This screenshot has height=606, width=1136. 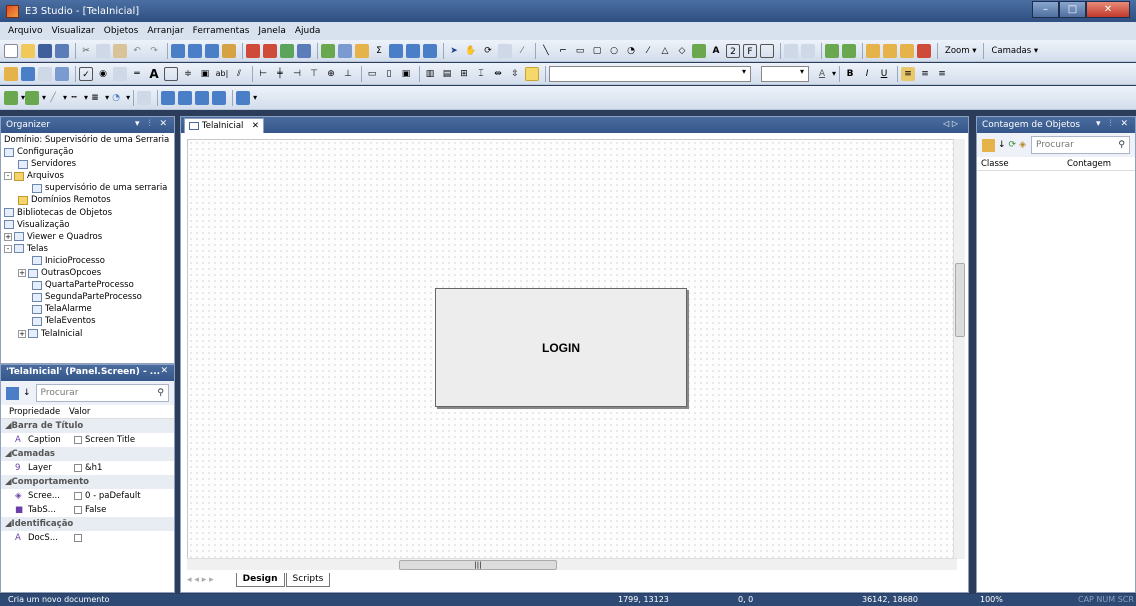 I want to click on tree-item: + TelaInicial, so click(x=87, y=334).